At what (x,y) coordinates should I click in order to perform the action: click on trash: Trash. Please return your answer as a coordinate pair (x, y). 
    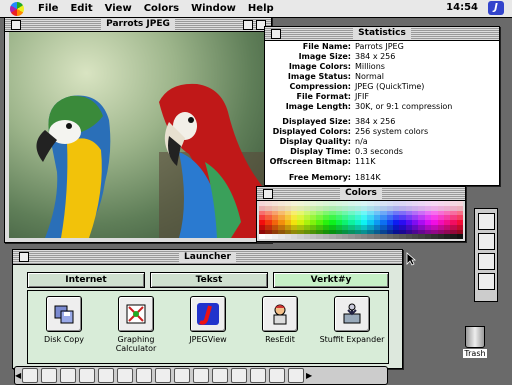
    Looking at the image, I should click on (475, 342).